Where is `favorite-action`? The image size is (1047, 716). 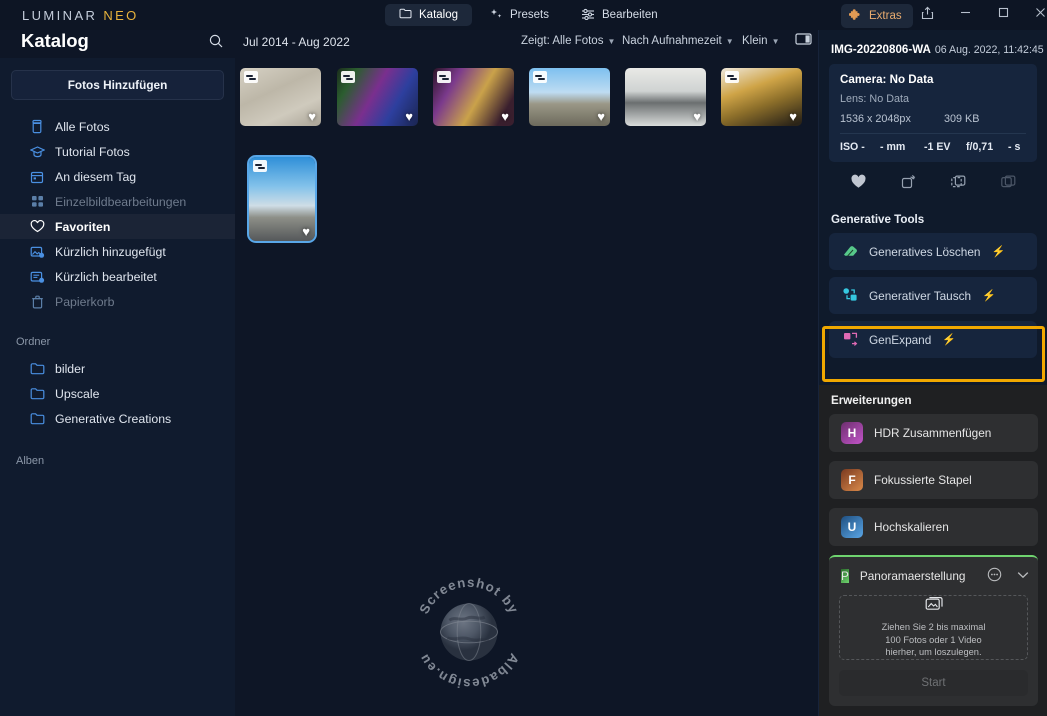
favorite-action is located at coordinates (858, 184).